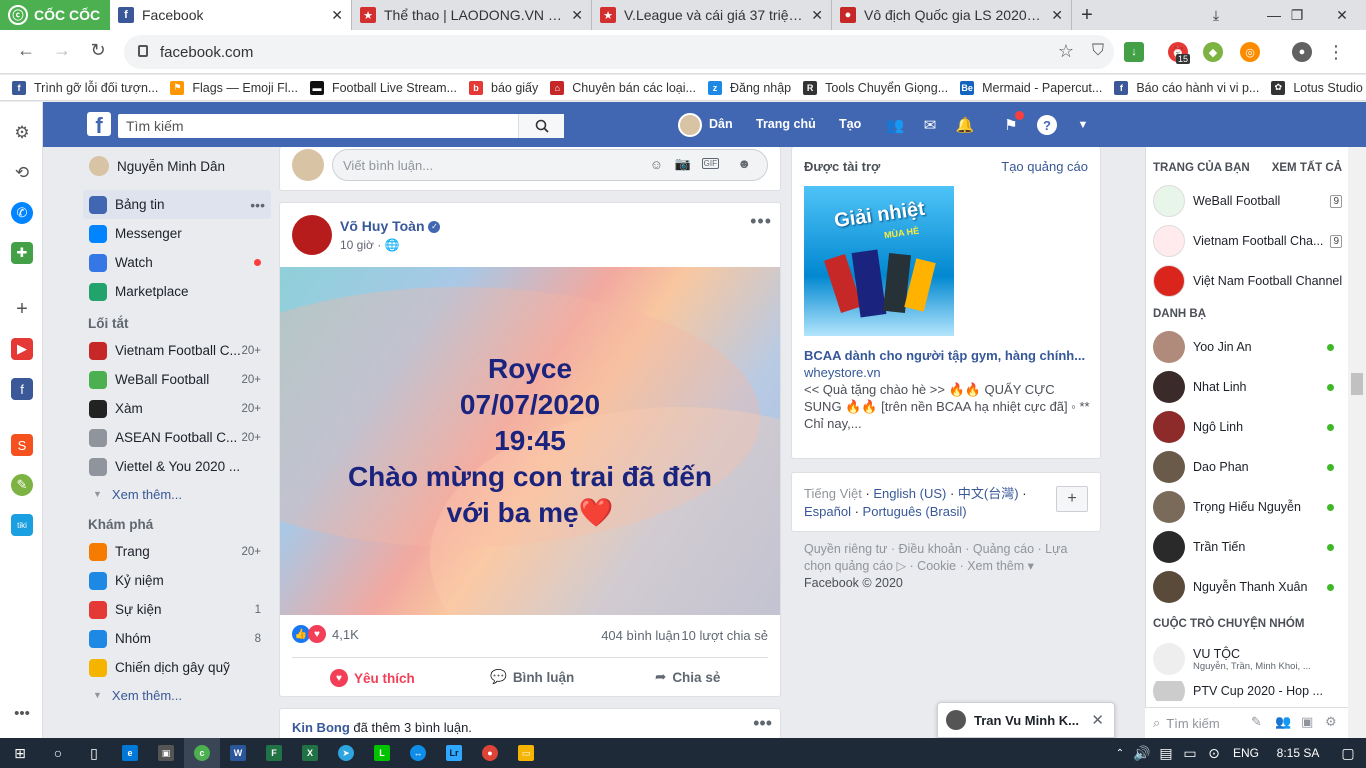 The height and width of the screenshot is (768, 1366). I want to click on messenger-icon: ✆, so click(22, 213).